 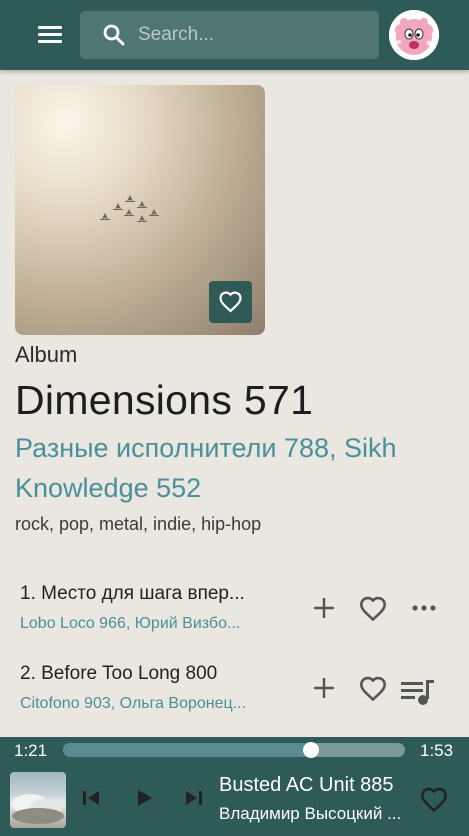 I want to click on total-time: 1:53, so click(x=437, y=750).